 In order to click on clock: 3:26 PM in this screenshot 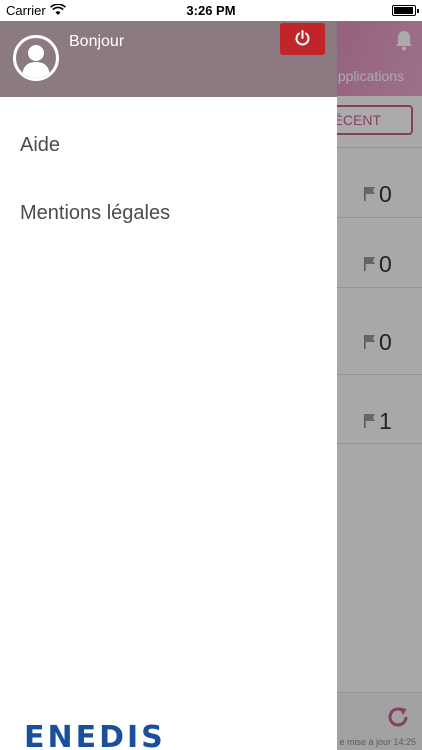, I will do `click(211, 10)`.